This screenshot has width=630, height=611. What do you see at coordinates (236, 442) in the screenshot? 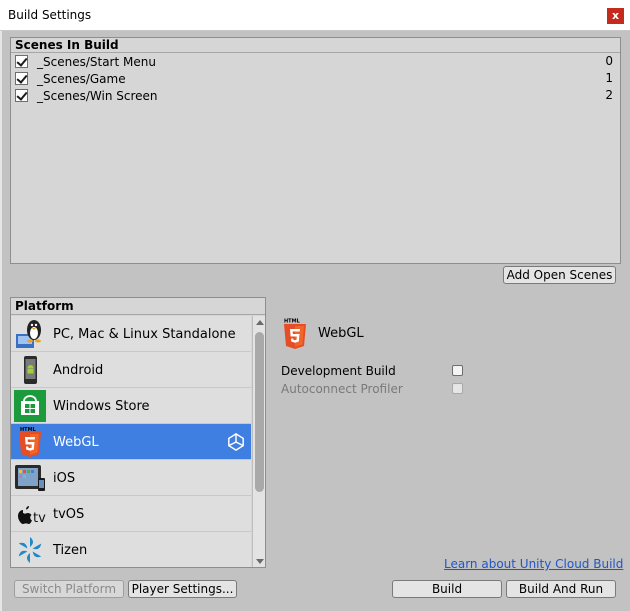
I see `unity-logo-icon` at bounding box center [236, 442].